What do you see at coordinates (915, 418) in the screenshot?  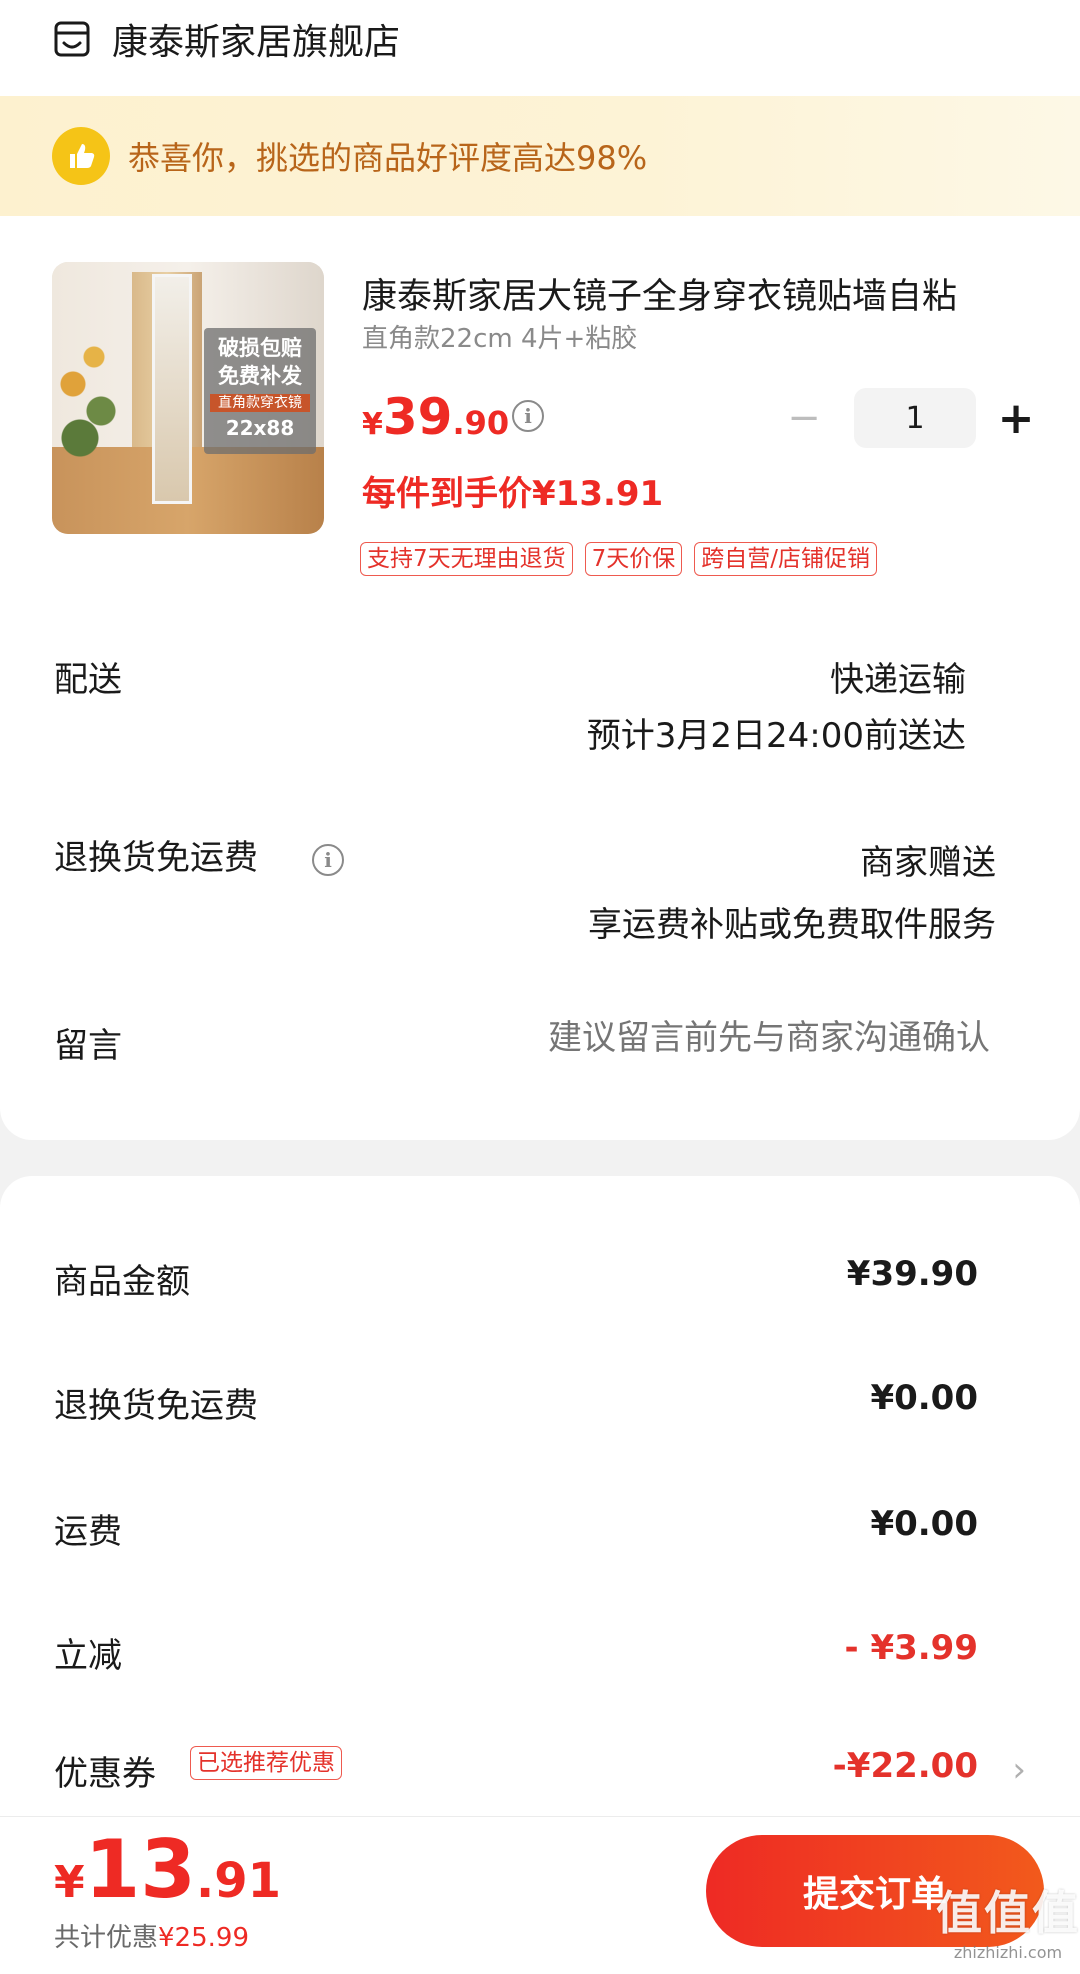 I see `quantity-value: 1` at bounding box center [915, 418].